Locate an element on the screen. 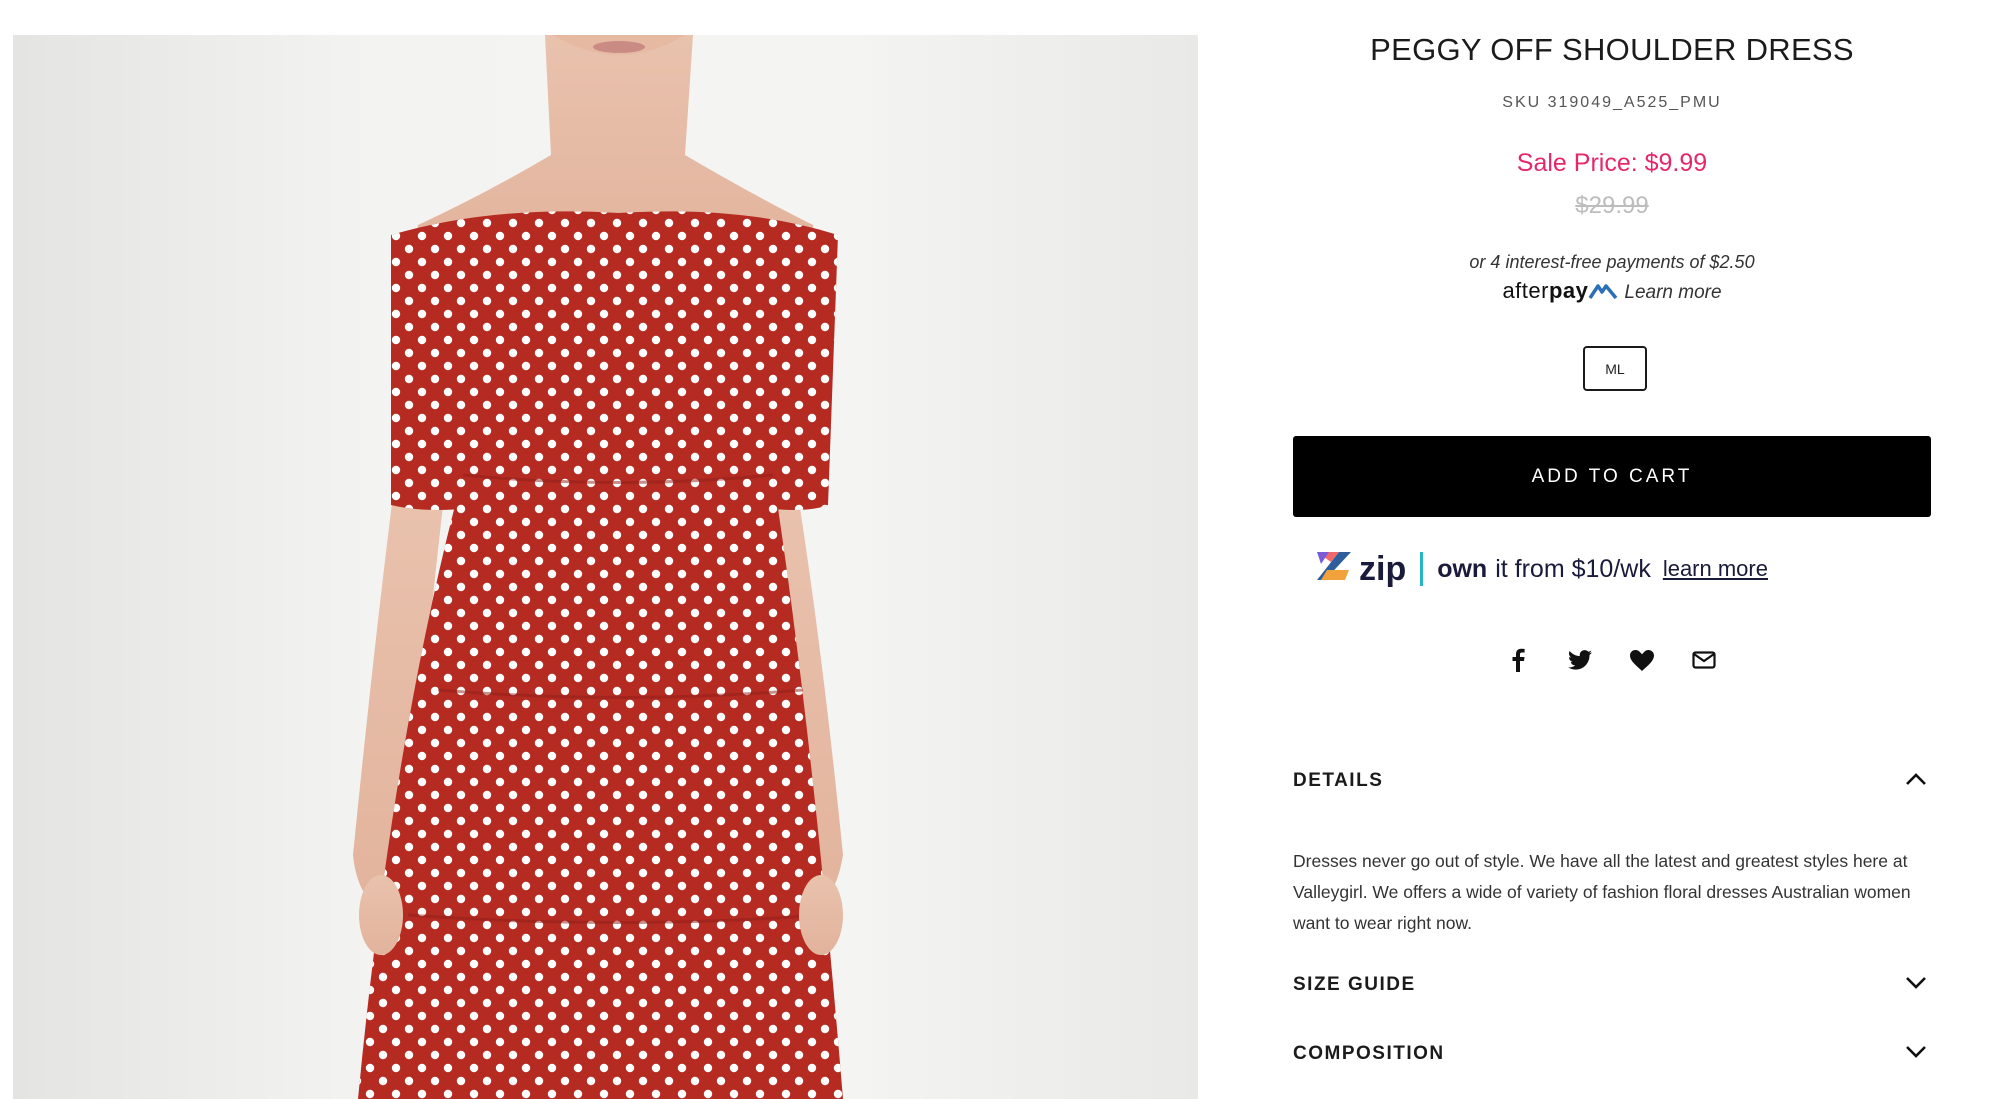 This screenshot has height=1099, width=2000. heart-icon is located at coordinates (1642, 660).